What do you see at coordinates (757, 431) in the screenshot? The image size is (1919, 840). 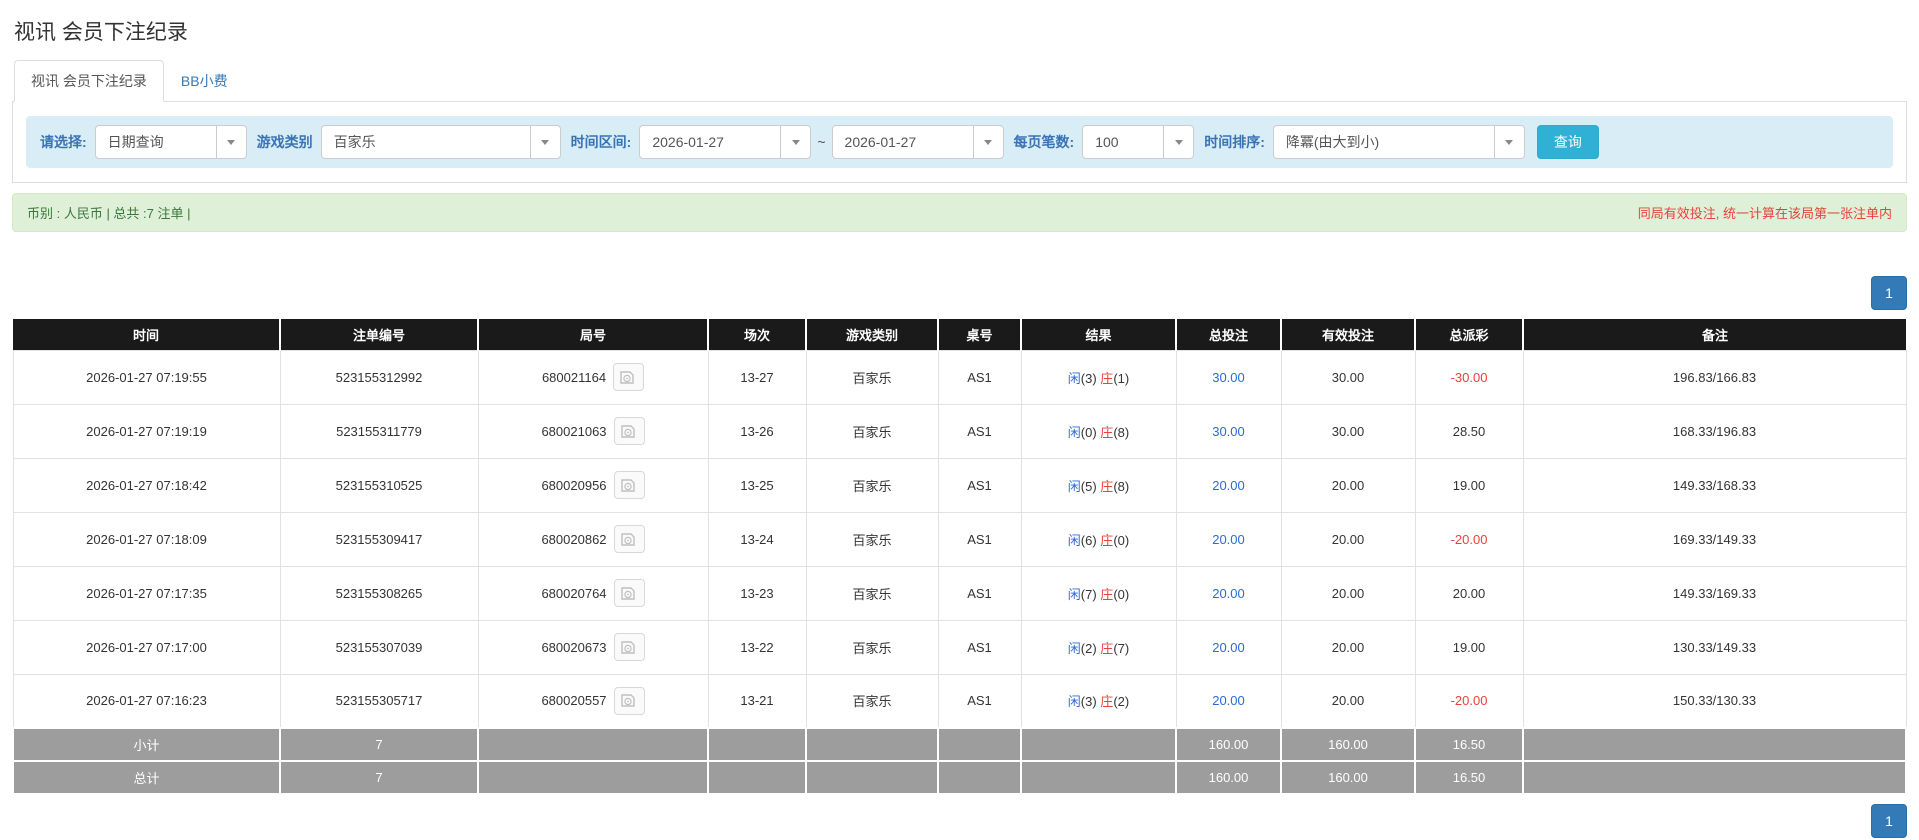 I see `cell-session: 13-26` at bounding box center [757, 431].